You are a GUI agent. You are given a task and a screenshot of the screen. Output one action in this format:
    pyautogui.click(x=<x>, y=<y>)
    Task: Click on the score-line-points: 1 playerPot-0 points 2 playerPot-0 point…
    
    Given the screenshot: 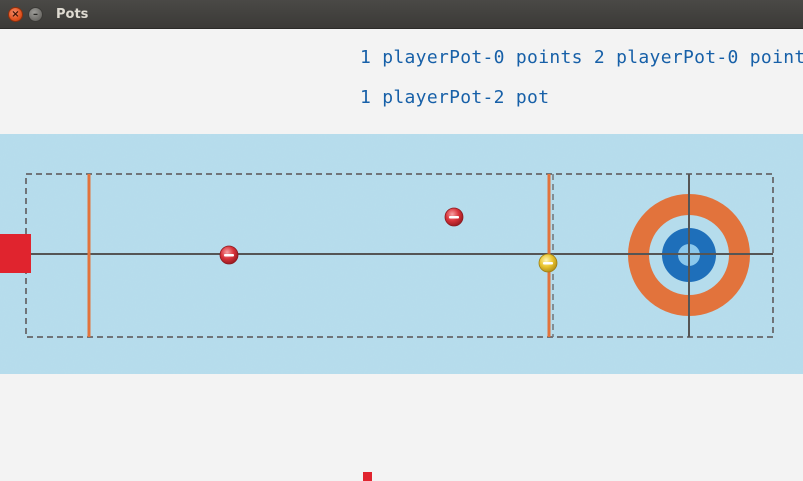 What is the action you would take?
    pyautogui.click(x=581, y=57)
    